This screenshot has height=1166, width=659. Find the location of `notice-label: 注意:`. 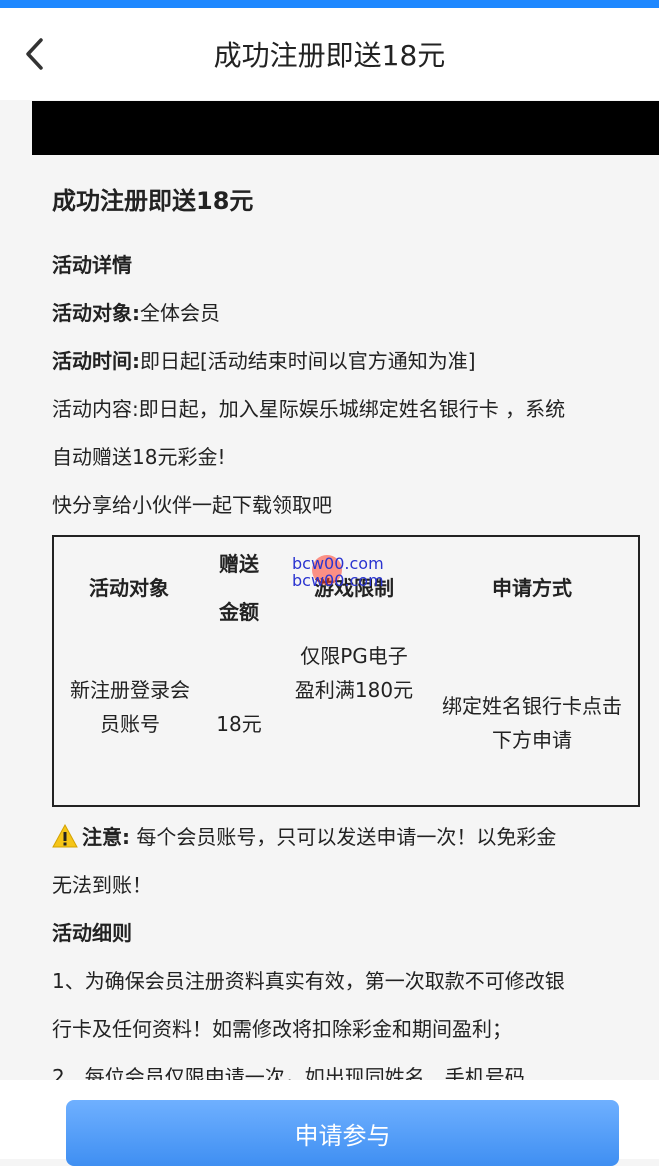

notice-label: 注意: is located at coordinates (106, 837).